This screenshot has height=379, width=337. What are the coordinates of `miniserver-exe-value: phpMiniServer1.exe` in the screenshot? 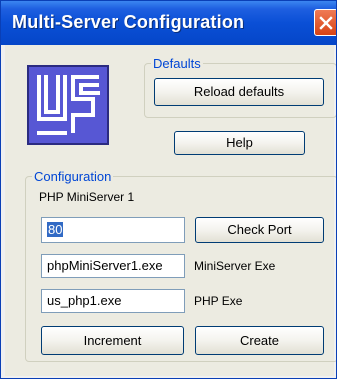 It's located at (105, 265).